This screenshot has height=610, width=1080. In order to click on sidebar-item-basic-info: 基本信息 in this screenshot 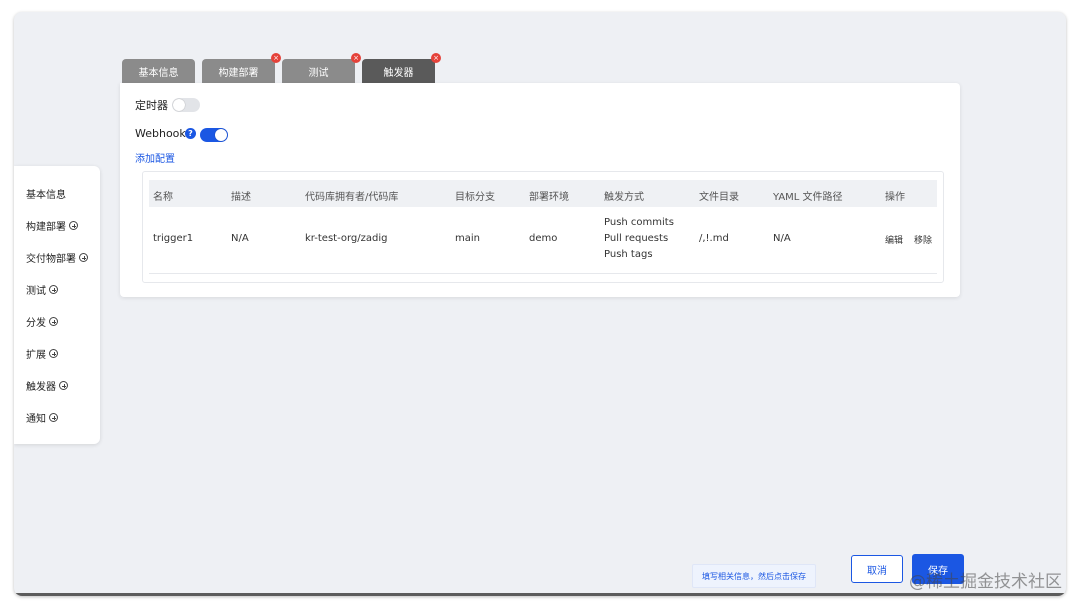, I will do `click(46, 193)`.